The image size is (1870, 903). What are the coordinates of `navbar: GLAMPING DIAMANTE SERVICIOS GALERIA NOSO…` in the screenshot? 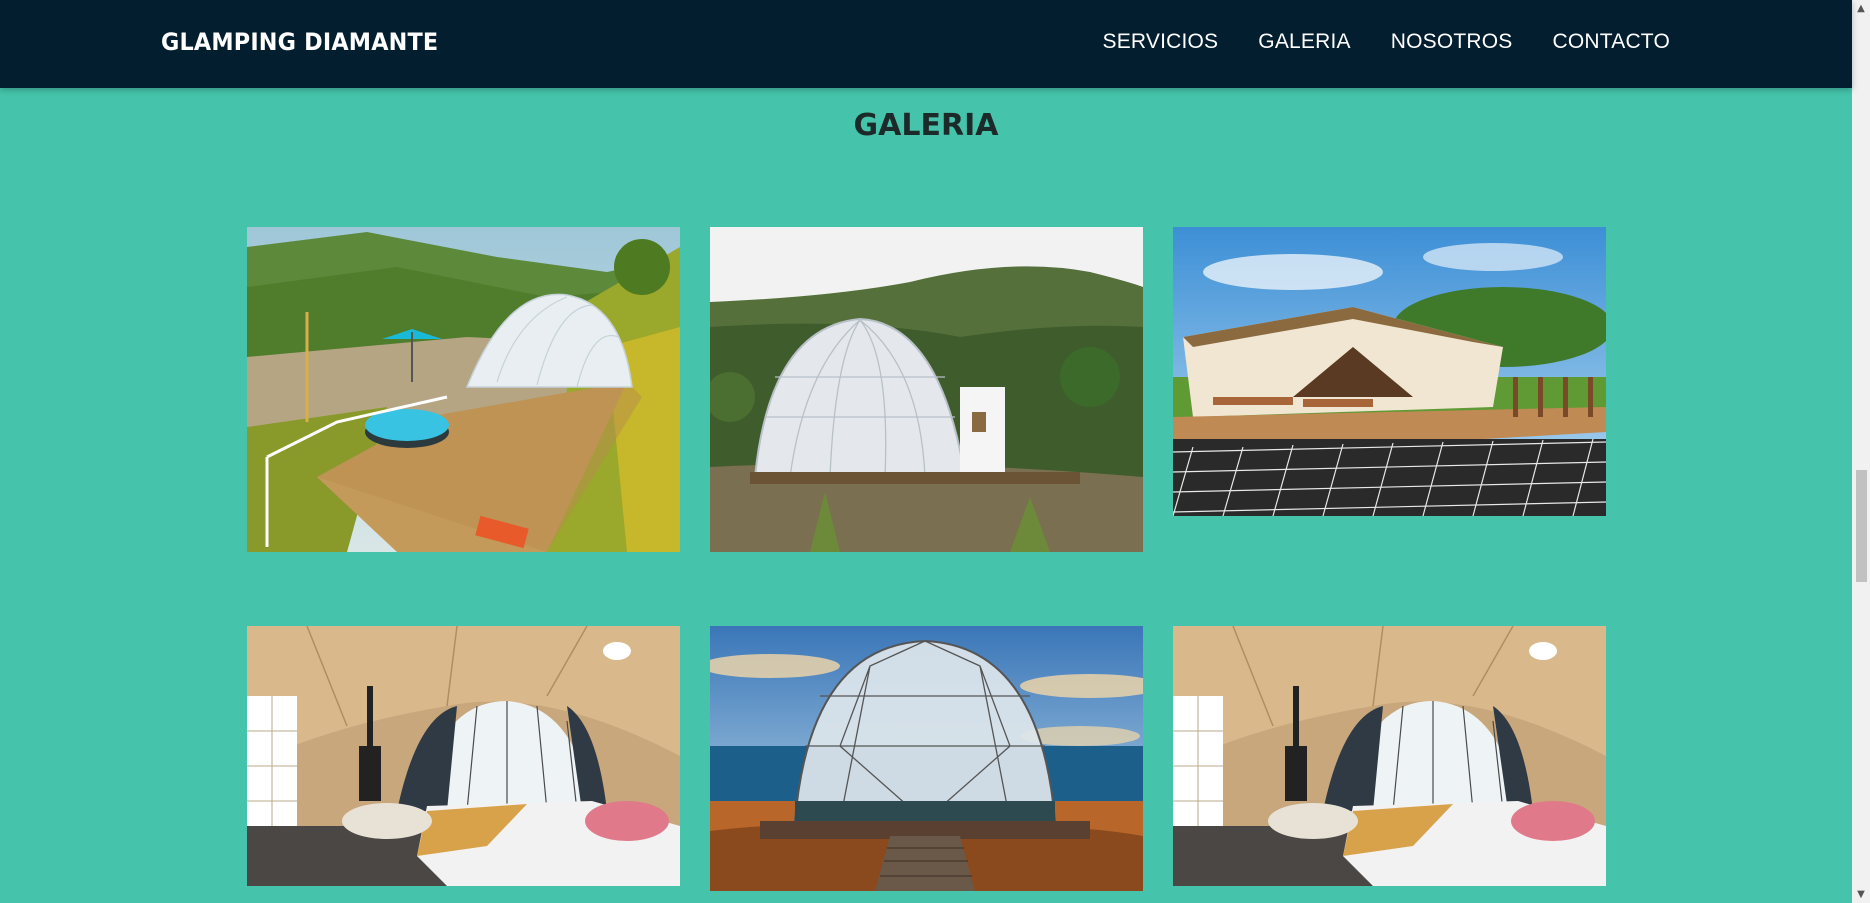 It's located at (926, 44).